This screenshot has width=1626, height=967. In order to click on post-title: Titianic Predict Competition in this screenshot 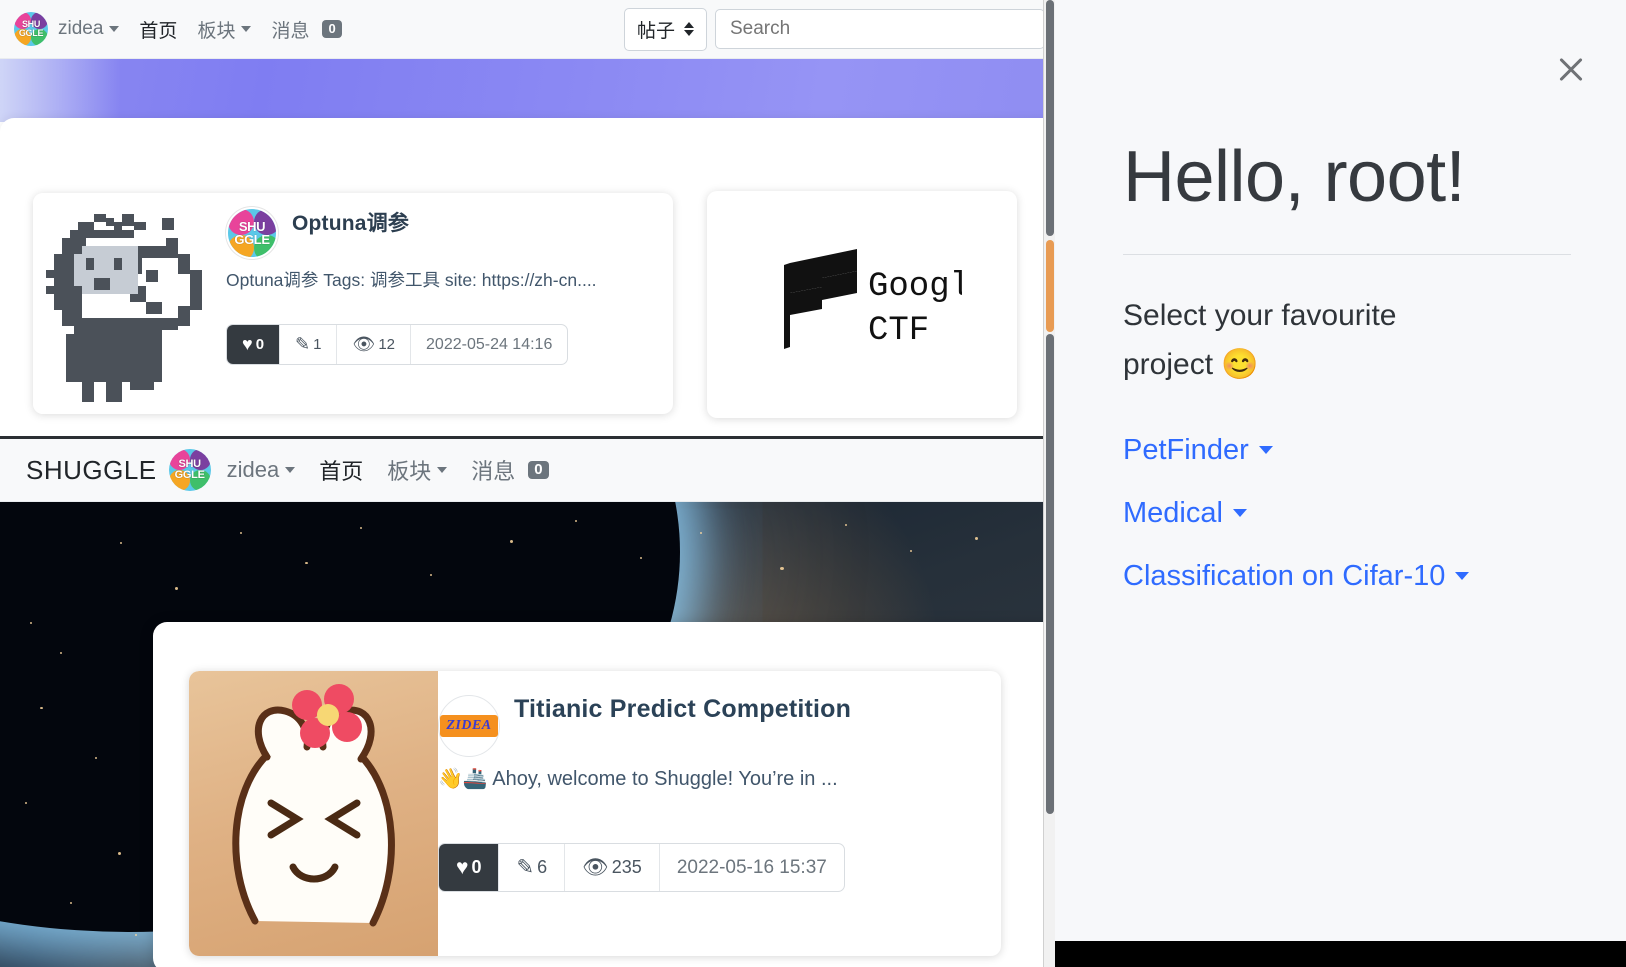, I will do `click(748, 709)`.